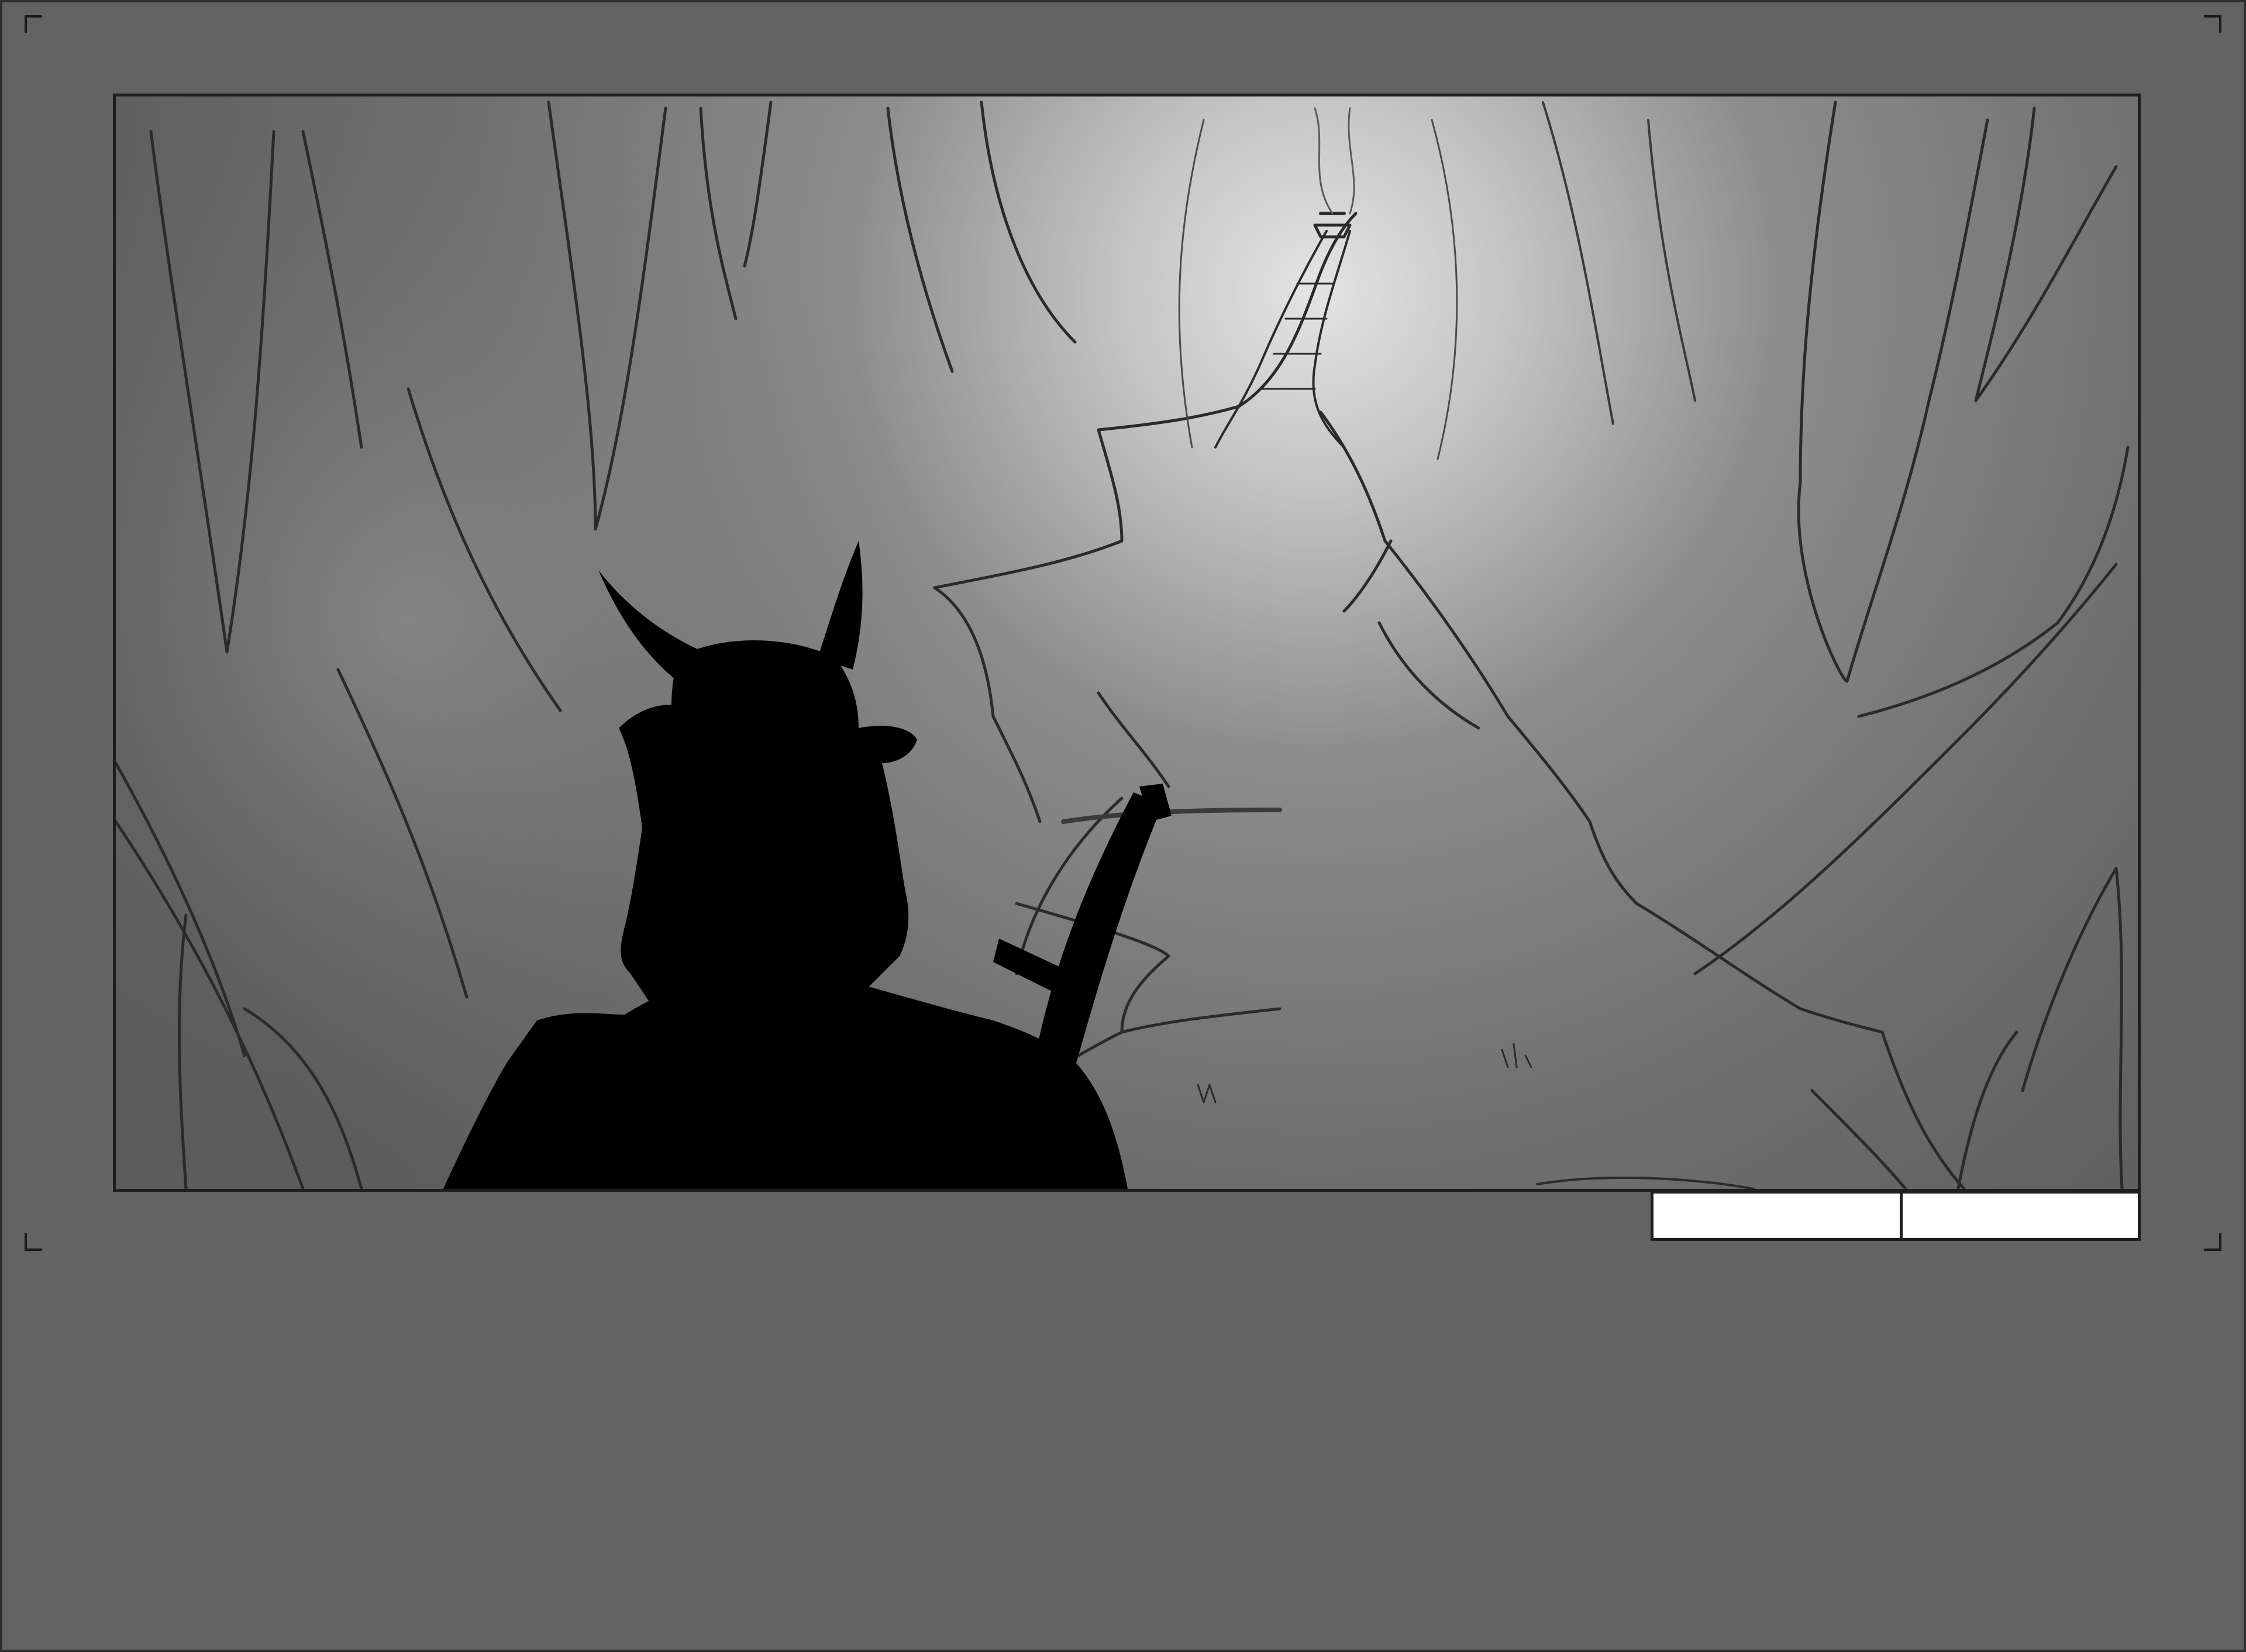 Image resolution: width=2246 pixels, height=1652 pixels. I want to click on caption-box-right, so click(2020, 1216).